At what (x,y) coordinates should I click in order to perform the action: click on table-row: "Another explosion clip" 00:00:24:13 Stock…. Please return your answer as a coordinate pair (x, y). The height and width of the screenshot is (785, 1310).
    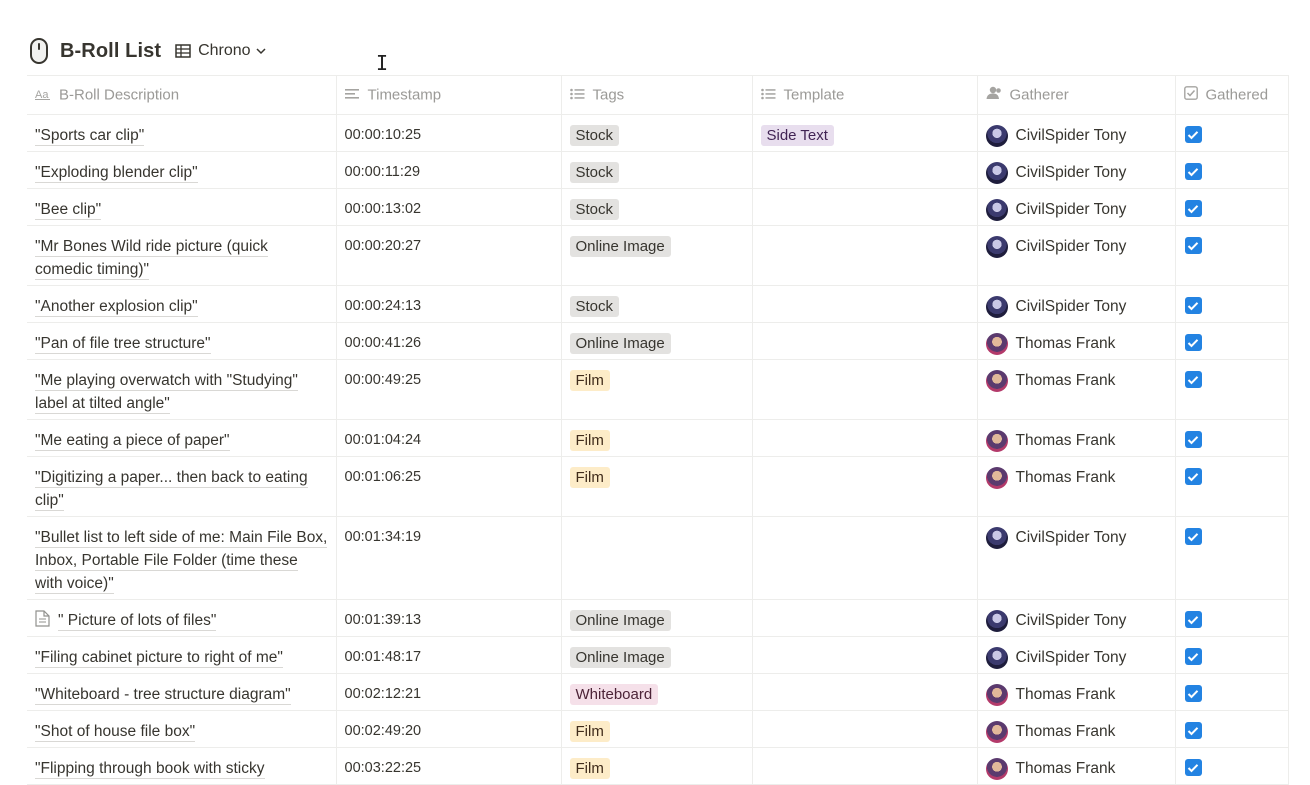
    Looking at the image, I should click on (658, 304).